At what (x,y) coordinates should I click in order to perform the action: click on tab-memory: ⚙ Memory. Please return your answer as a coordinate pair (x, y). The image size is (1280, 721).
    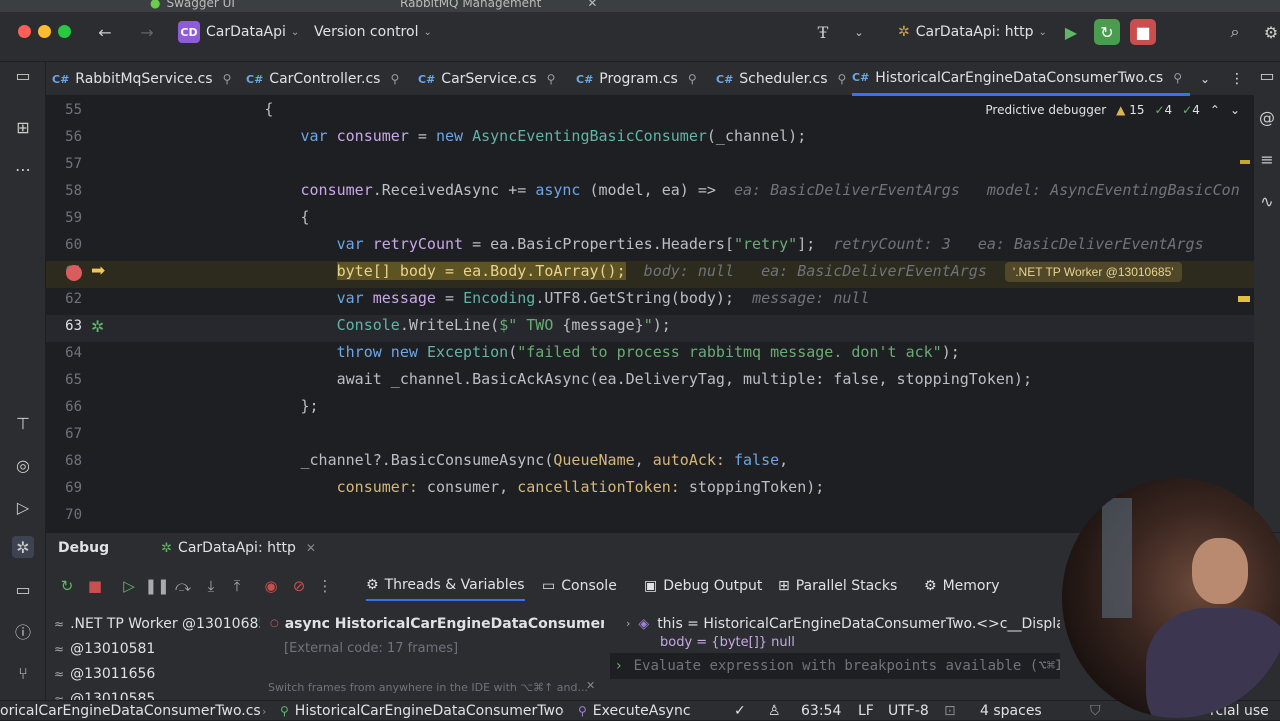
    Looking at the image, I should click on (962, 586).